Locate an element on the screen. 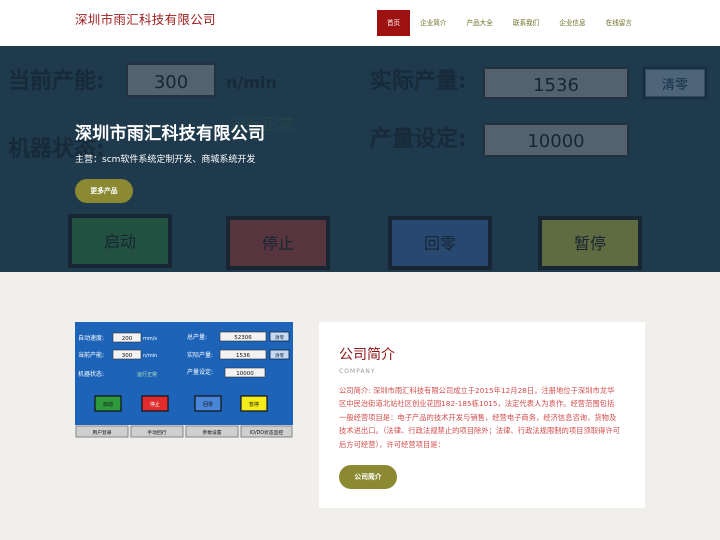 The width and height of the screenshot is (720, 540). panel-btn-start: 启动 is located at coordinates (108, 404).